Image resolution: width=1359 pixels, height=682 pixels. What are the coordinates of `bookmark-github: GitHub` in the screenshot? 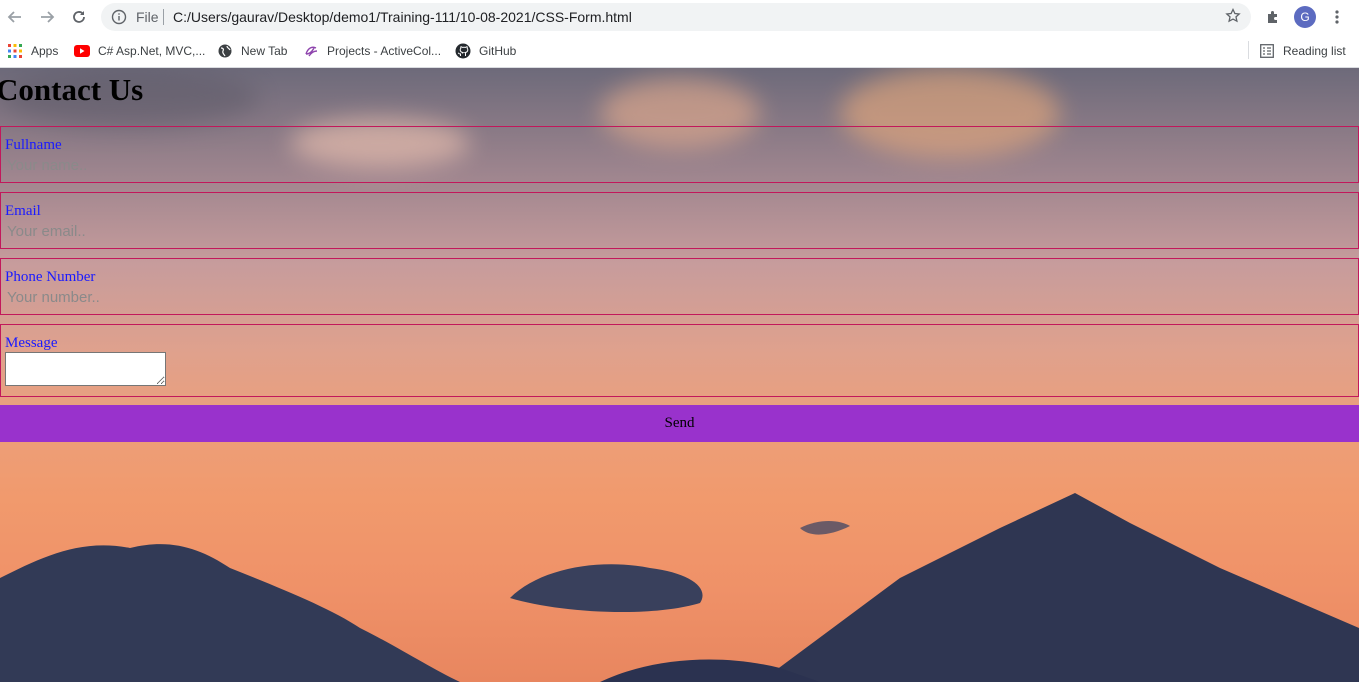 It's located at (485, 51).